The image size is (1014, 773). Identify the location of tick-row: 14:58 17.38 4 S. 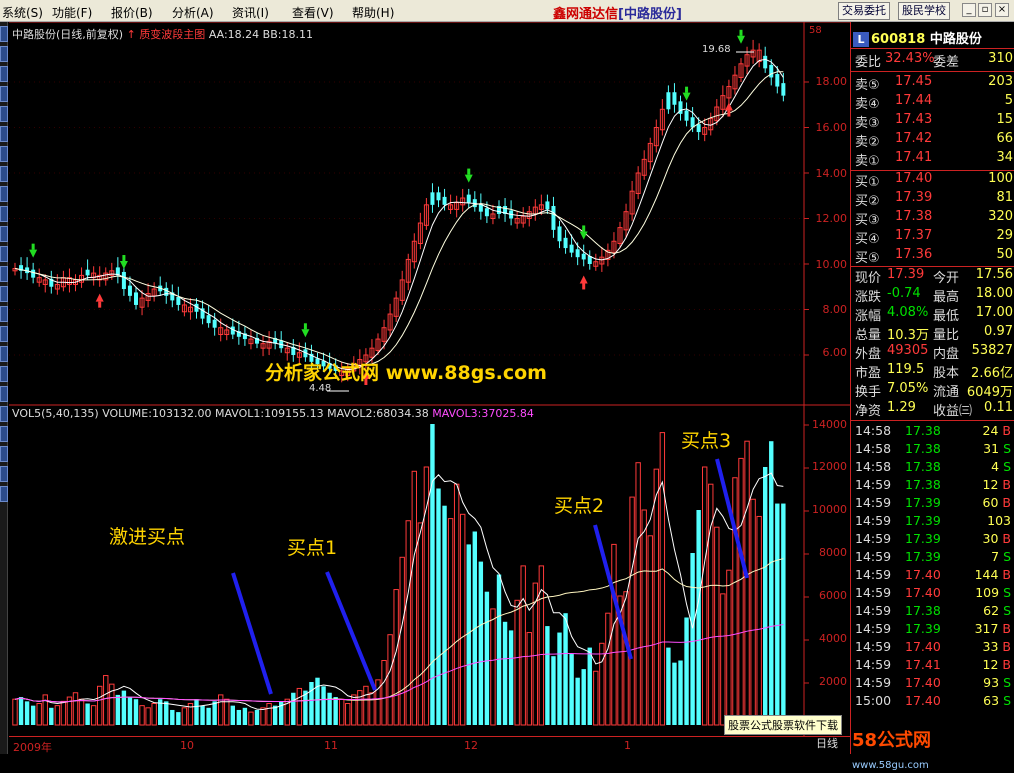
(933, 466).